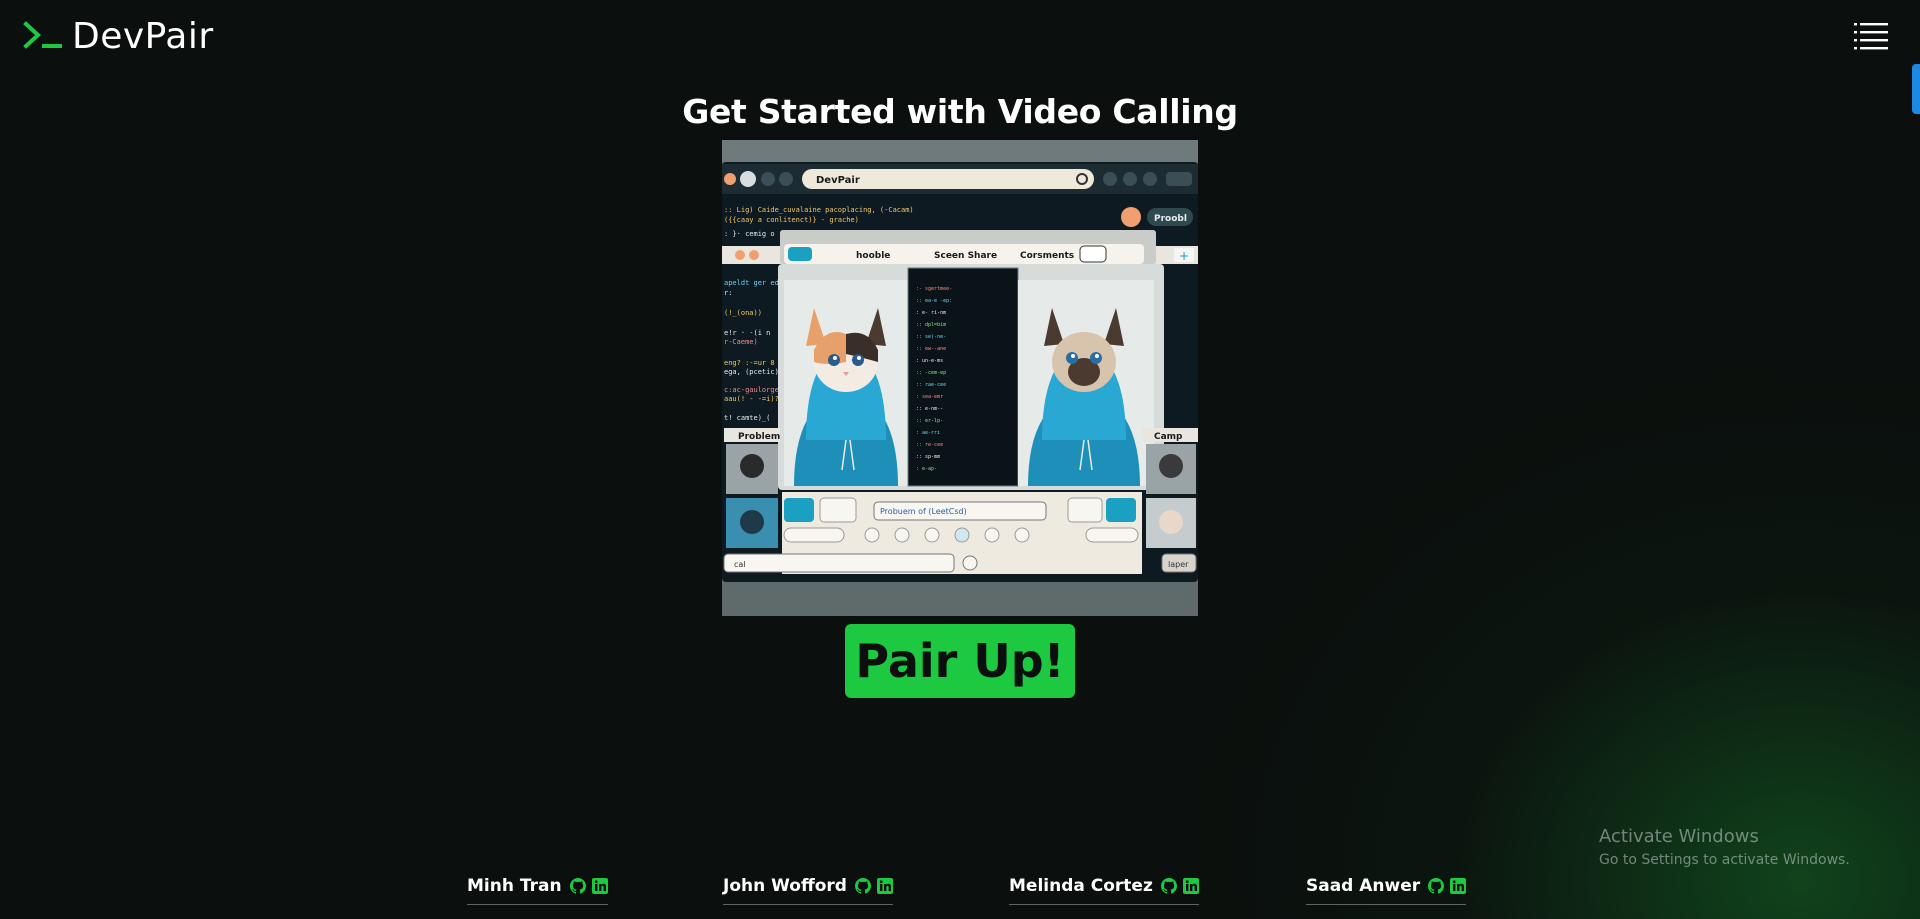 This screenshot has width=1920, height=919. What do you see at coordinates (931, 337) in the screenshot?
I see `svg-text: :: se(-ne-` at bounding box center [931, 337].